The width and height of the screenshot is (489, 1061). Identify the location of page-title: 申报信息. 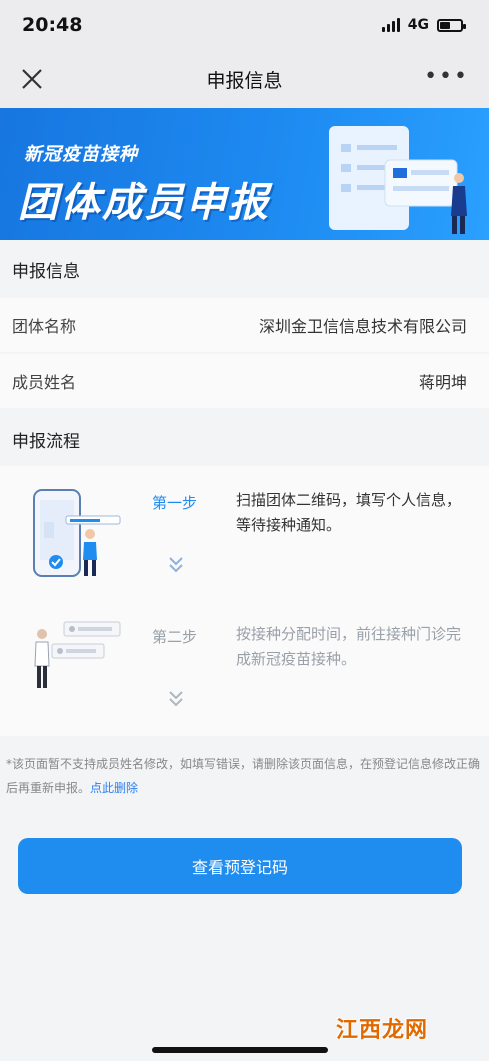
(244, 80).